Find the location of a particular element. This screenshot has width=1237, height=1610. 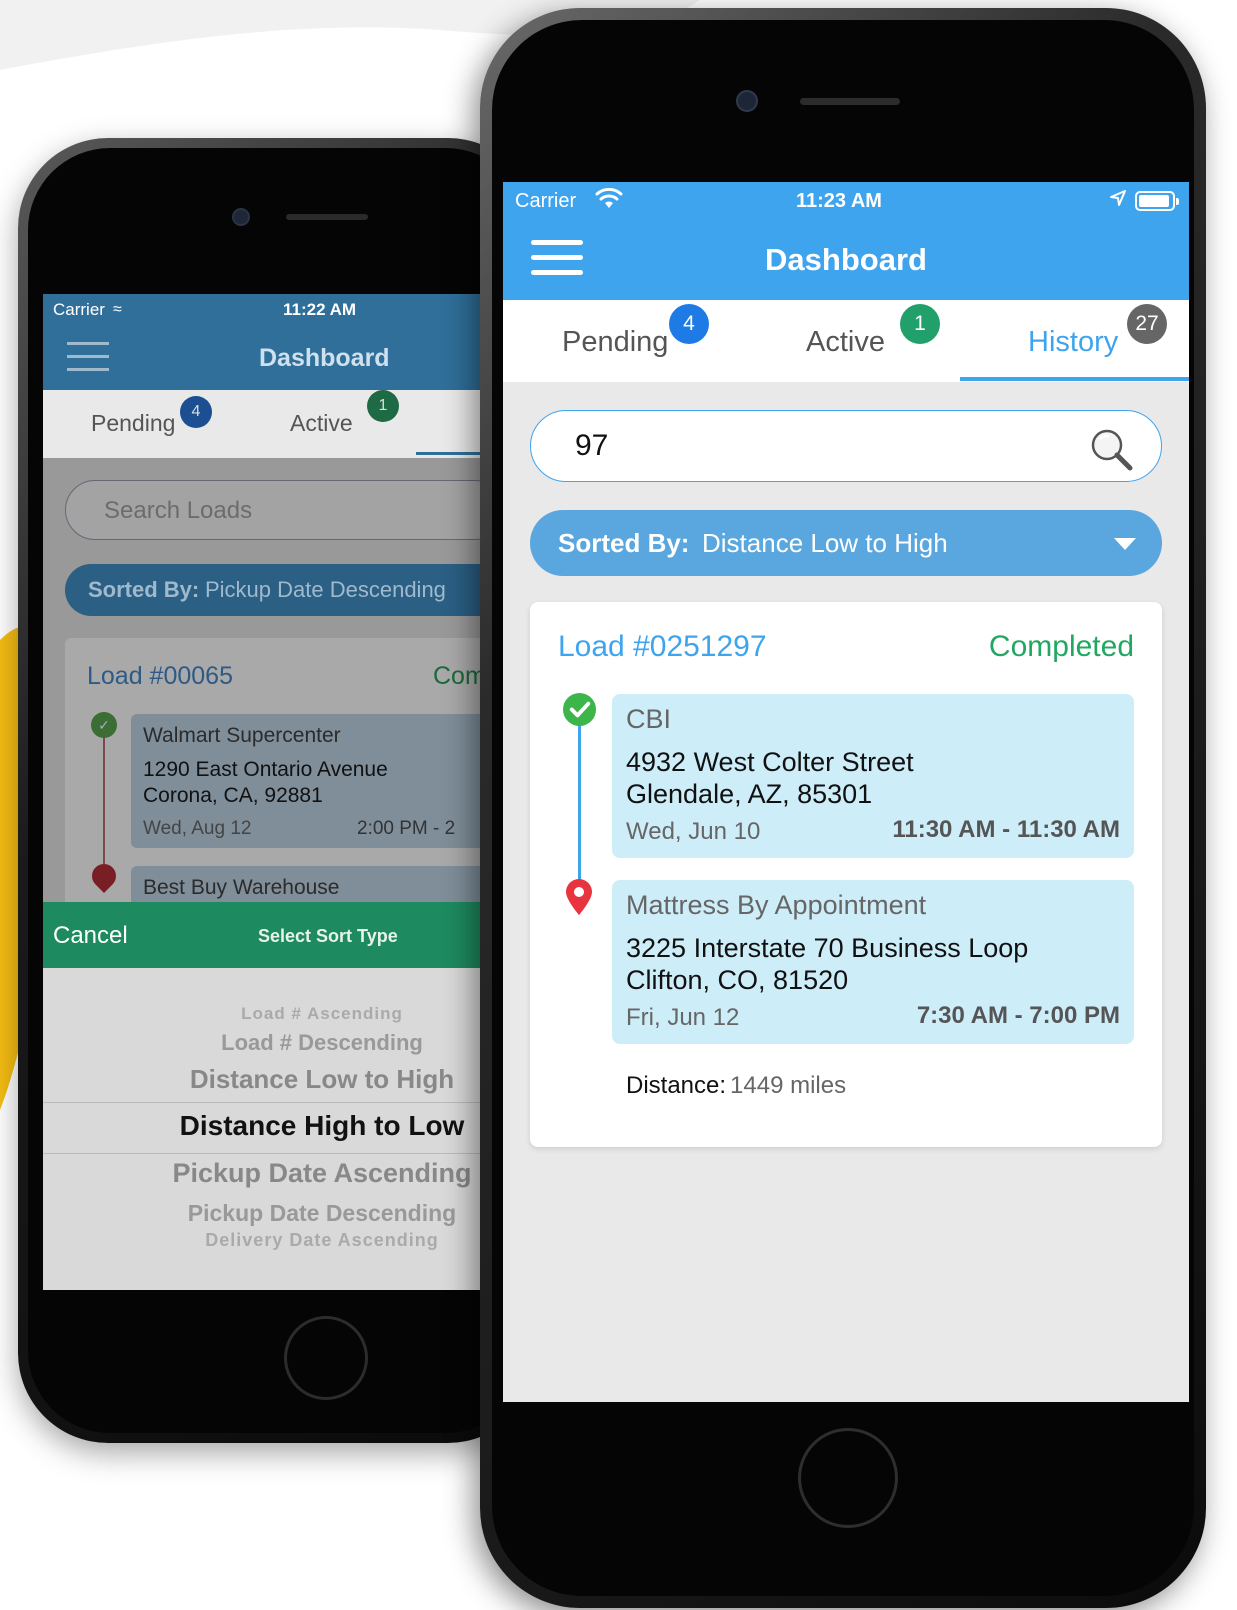

picker-toolbar: Cancel Select Sort Type is located at coordinates (263, 935).